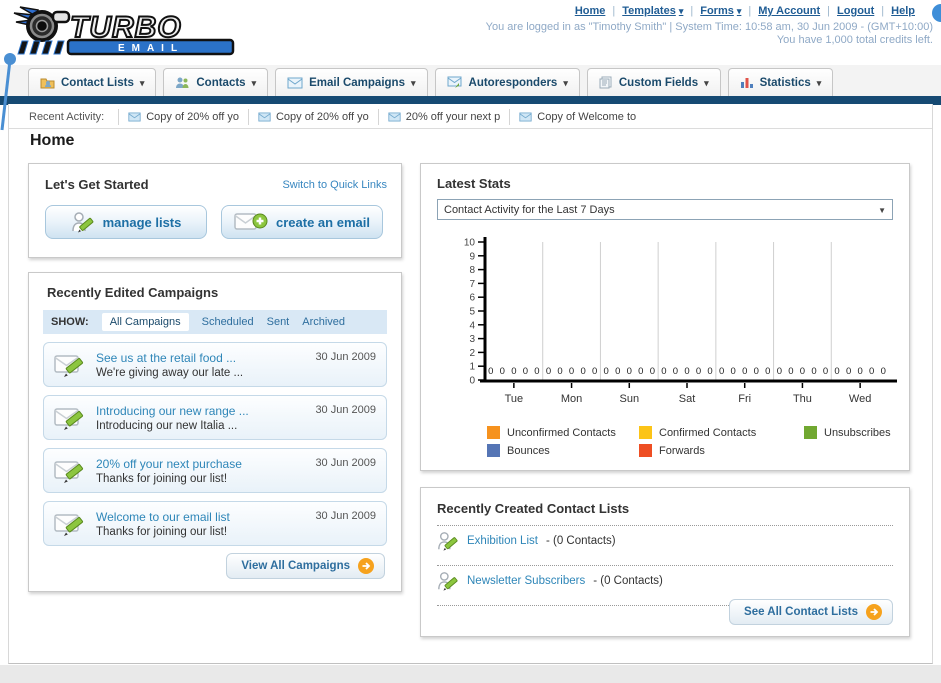 The width and height of the screenshot is (941, 683). I want to click on filter-archived: Archived, so click(323, 322).